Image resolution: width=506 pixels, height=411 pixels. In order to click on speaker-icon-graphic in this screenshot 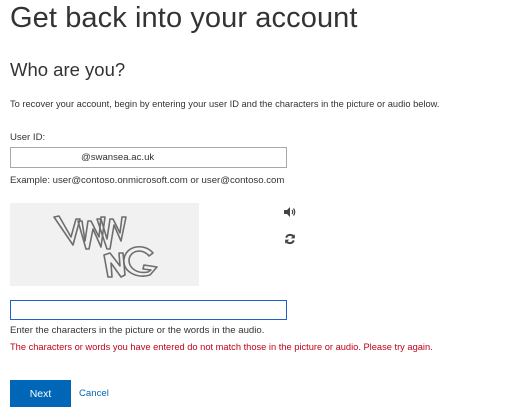, I will do `click(290, 212)`.